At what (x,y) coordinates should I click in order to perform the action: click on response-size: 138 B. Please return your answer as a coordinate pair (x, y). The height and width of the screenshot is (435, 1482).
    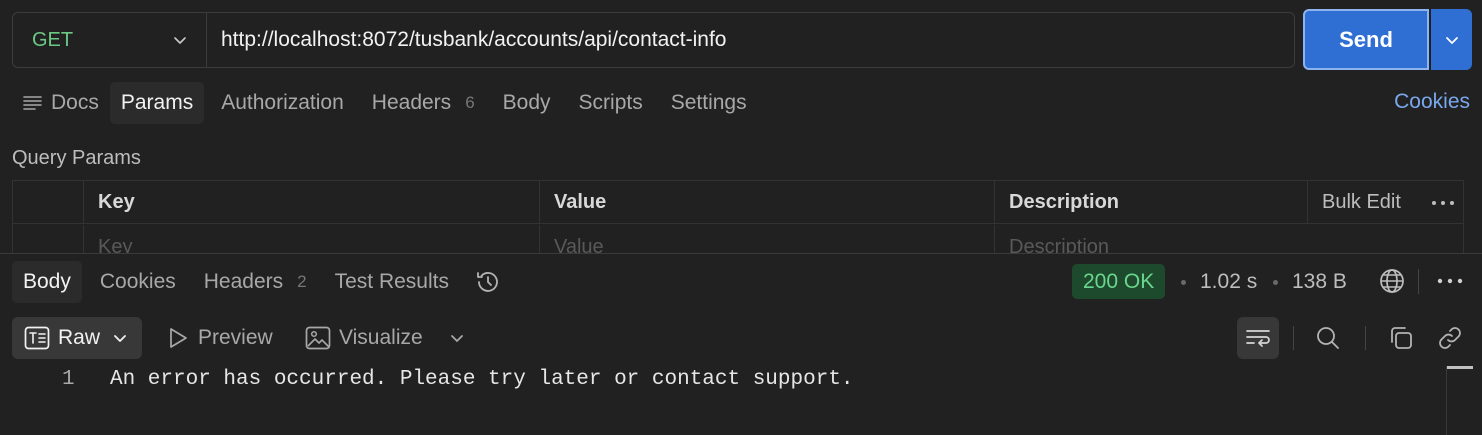
    Looking at the image, I should click on (1319, 282).